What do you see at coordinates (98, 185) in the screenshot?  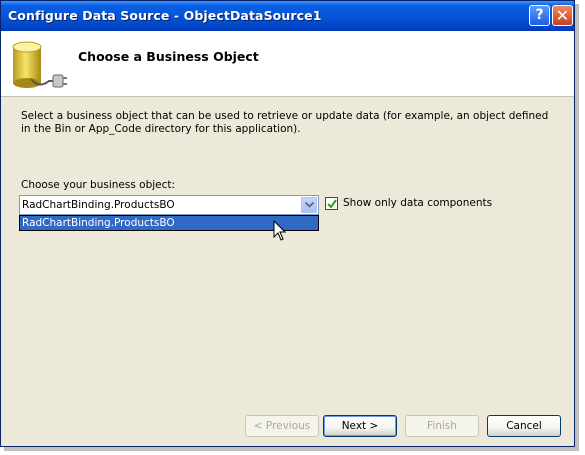 I see `business-object-label: Choose your business object:` at bounding box center [98, 185].